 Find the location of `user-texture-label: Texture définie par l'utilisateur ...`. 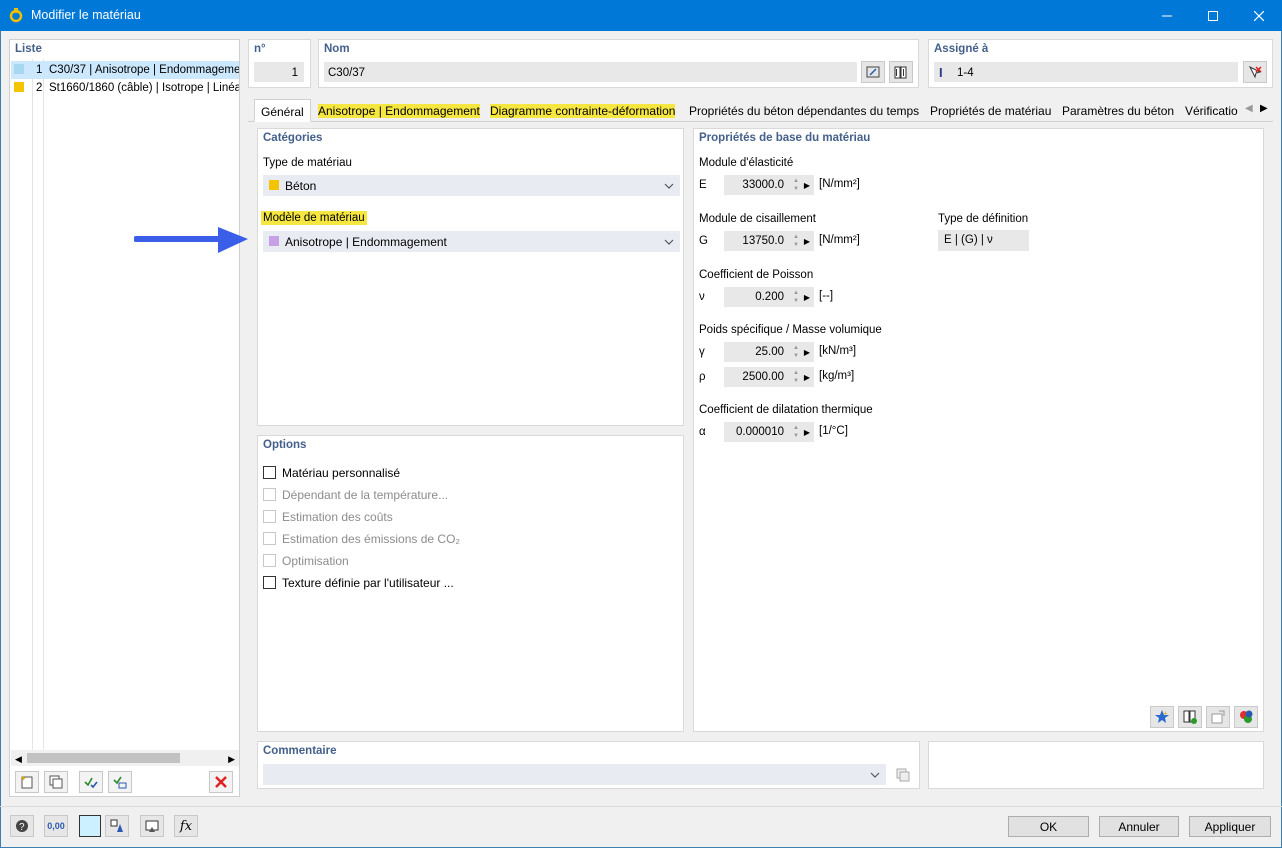

user-texture-label: Texture définie par l'utilisateur ... is located at coordinates (368, 583).